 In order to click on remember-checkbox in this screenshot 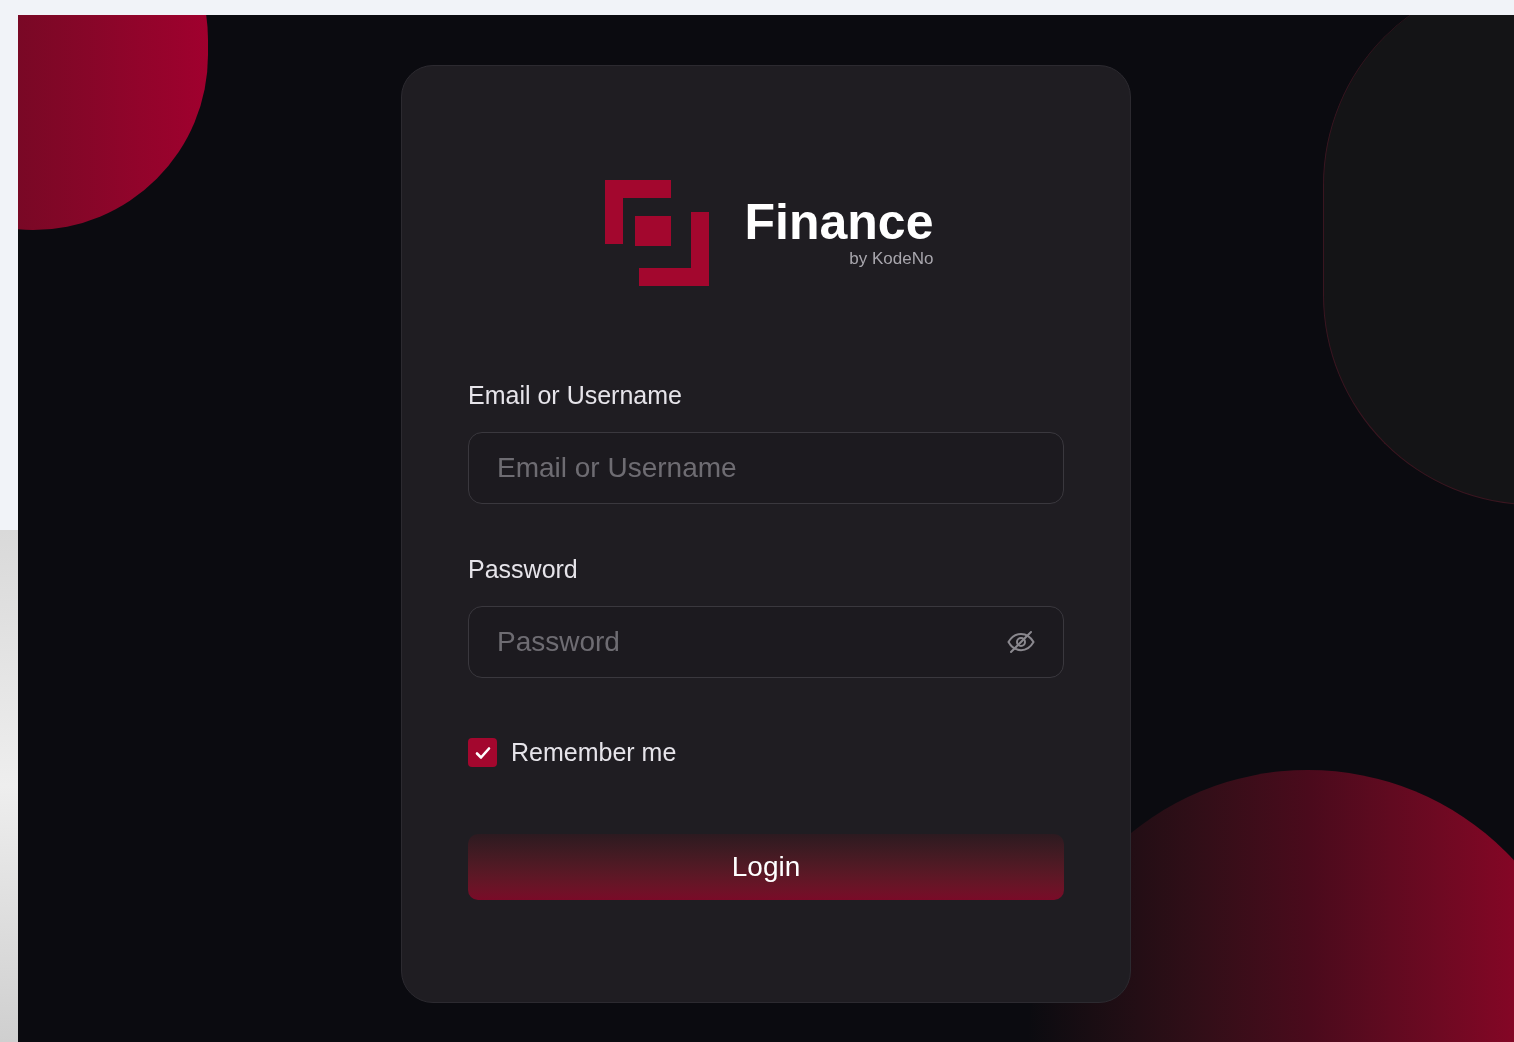, I will do `click(482, 753)`.